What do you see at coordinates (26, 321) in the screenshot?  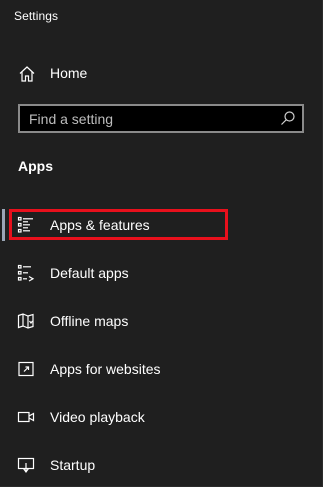 I see `map-icon` at bounding box center [26, 321].